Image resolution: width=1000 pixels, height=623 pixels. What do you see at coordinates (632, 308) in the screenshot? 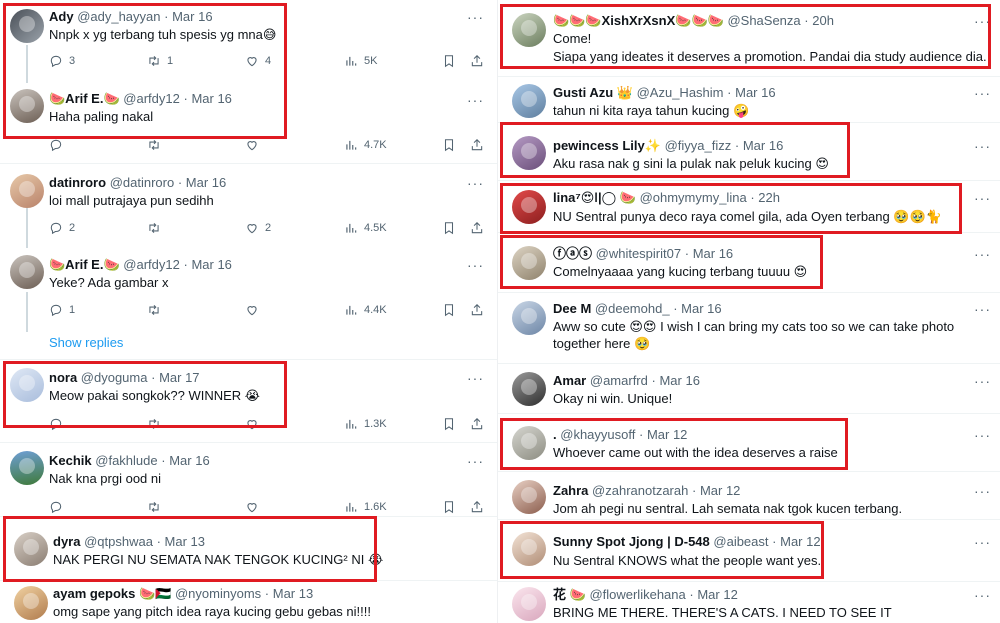
I see `author-handle: @deemohd_` at bounding box center [632, 308].